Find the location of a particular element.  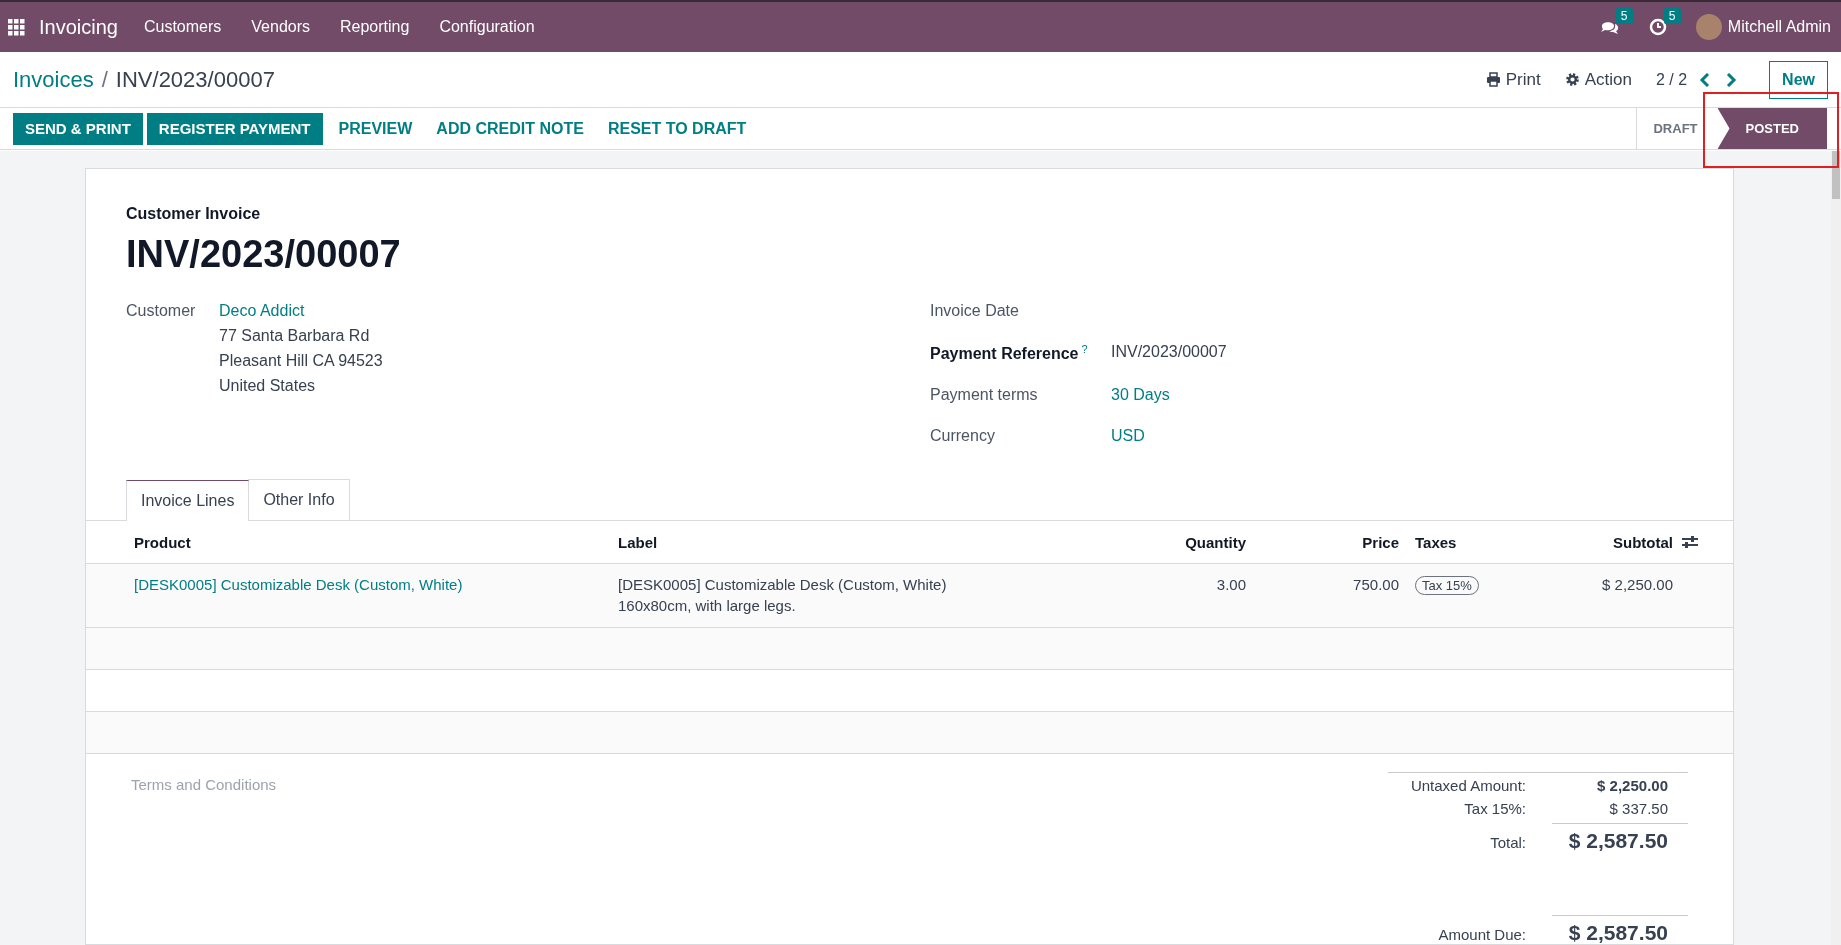

tab: Other Info is located at coordinates (299, 500).